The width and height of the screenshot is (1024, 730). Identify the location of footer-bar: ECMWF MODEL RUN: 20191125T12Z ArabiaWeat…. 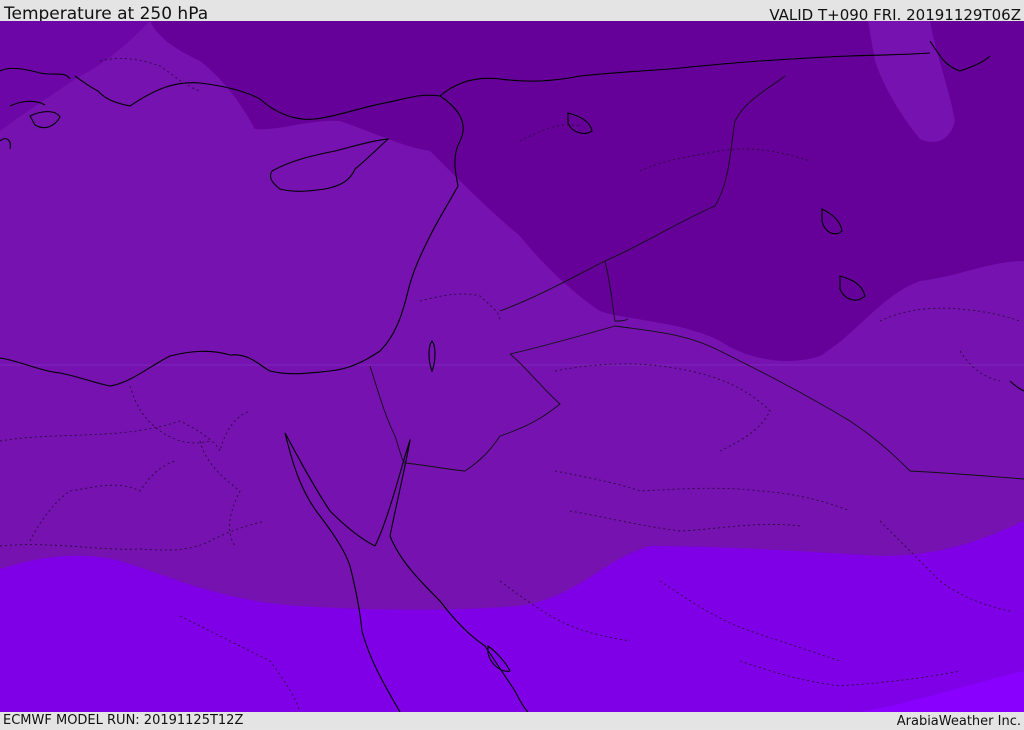
(512, 720).